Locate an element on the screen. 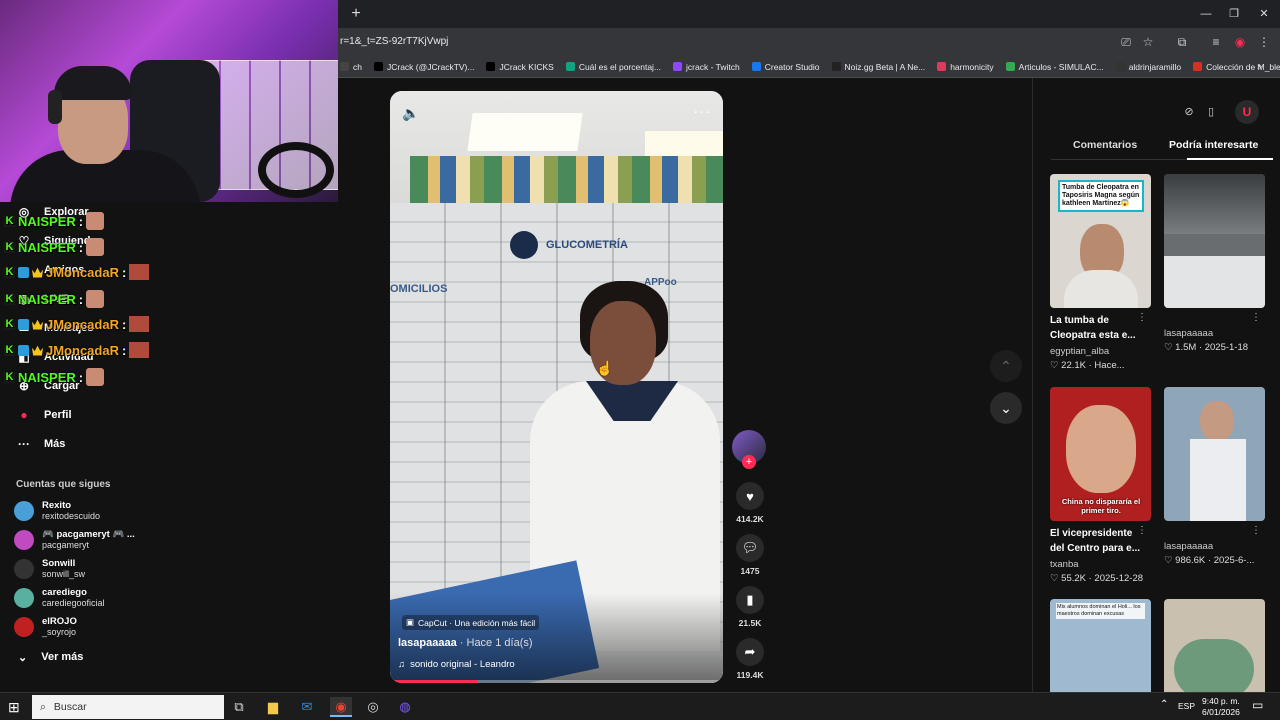 The width and height of the screenshot is (1280, 720). tray-overflow-icon: ⌃ is located at coordinates (1164, 704).